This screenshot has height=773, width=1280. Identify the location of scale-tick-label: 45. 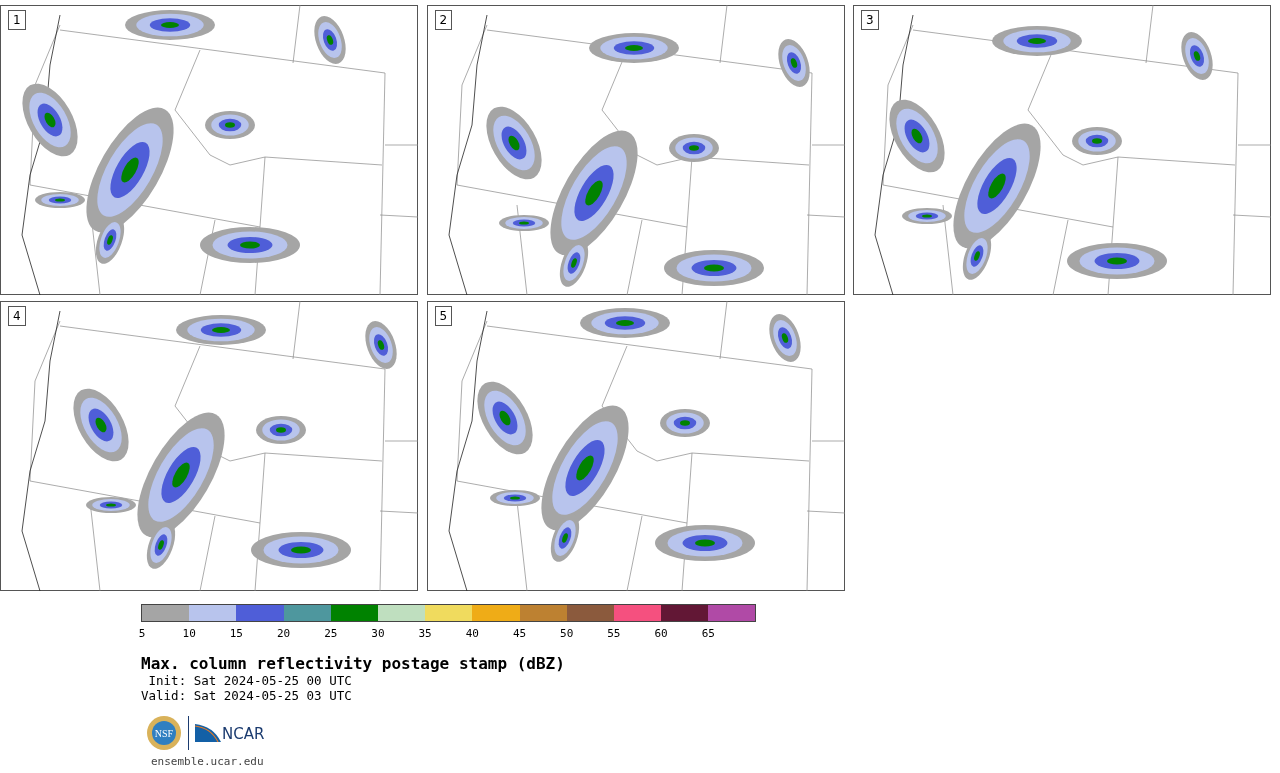
(519, 633).